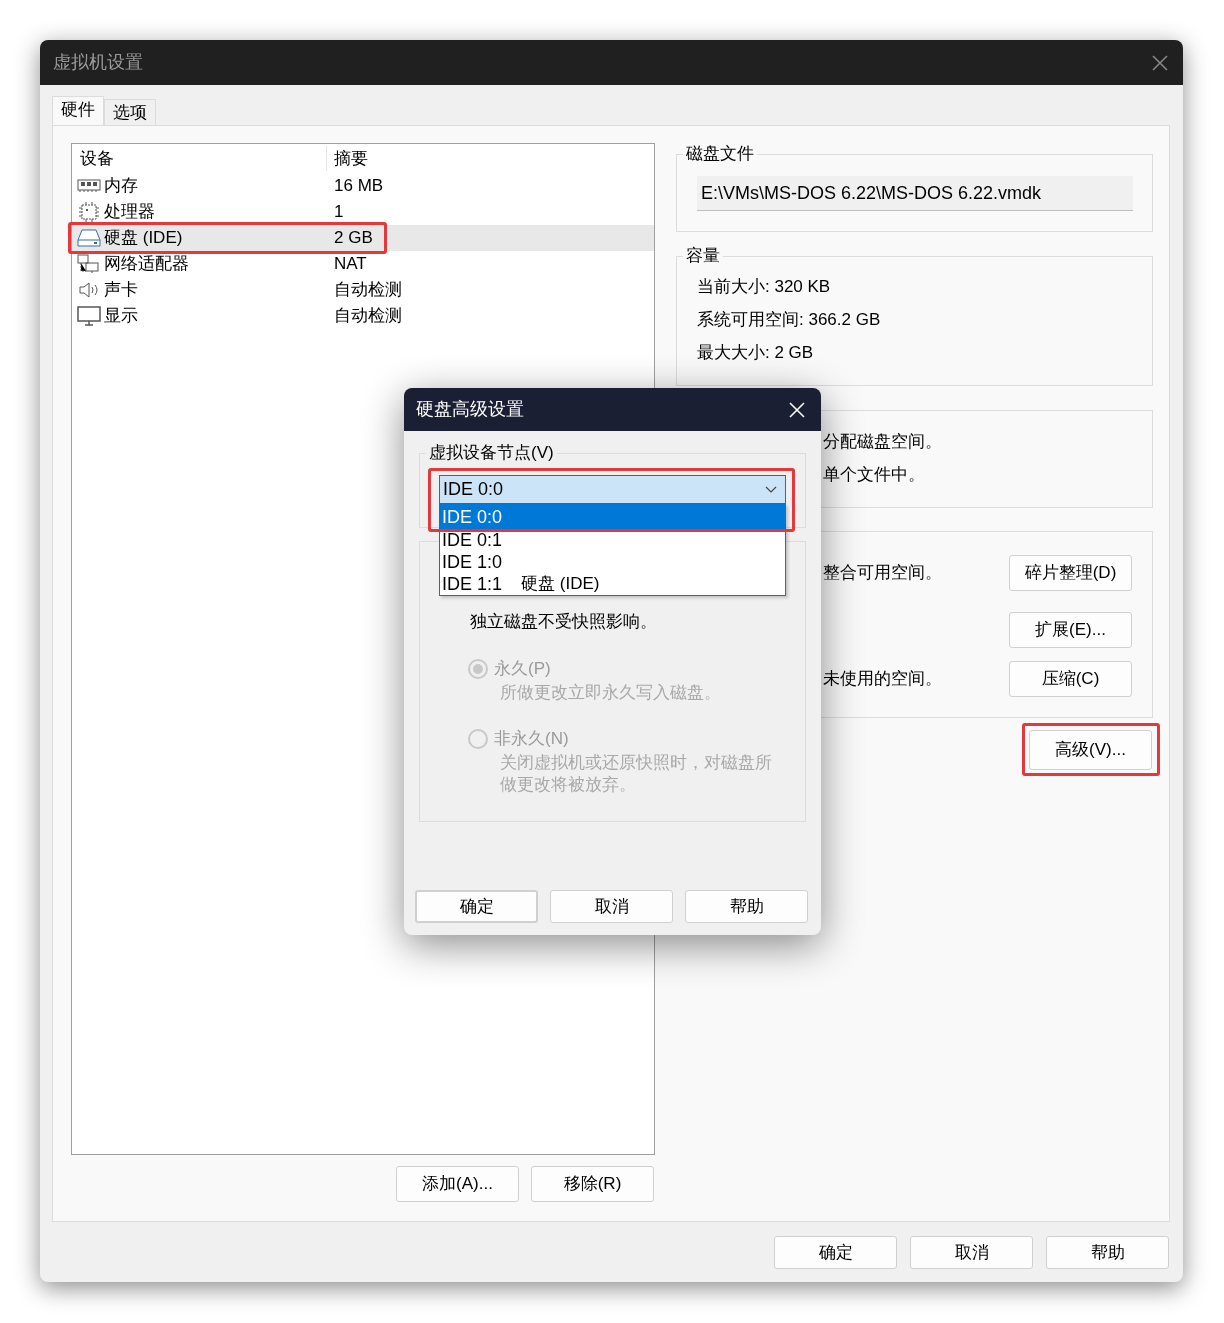  I want to click on list-button: 移除(R), so click(592, 1184).